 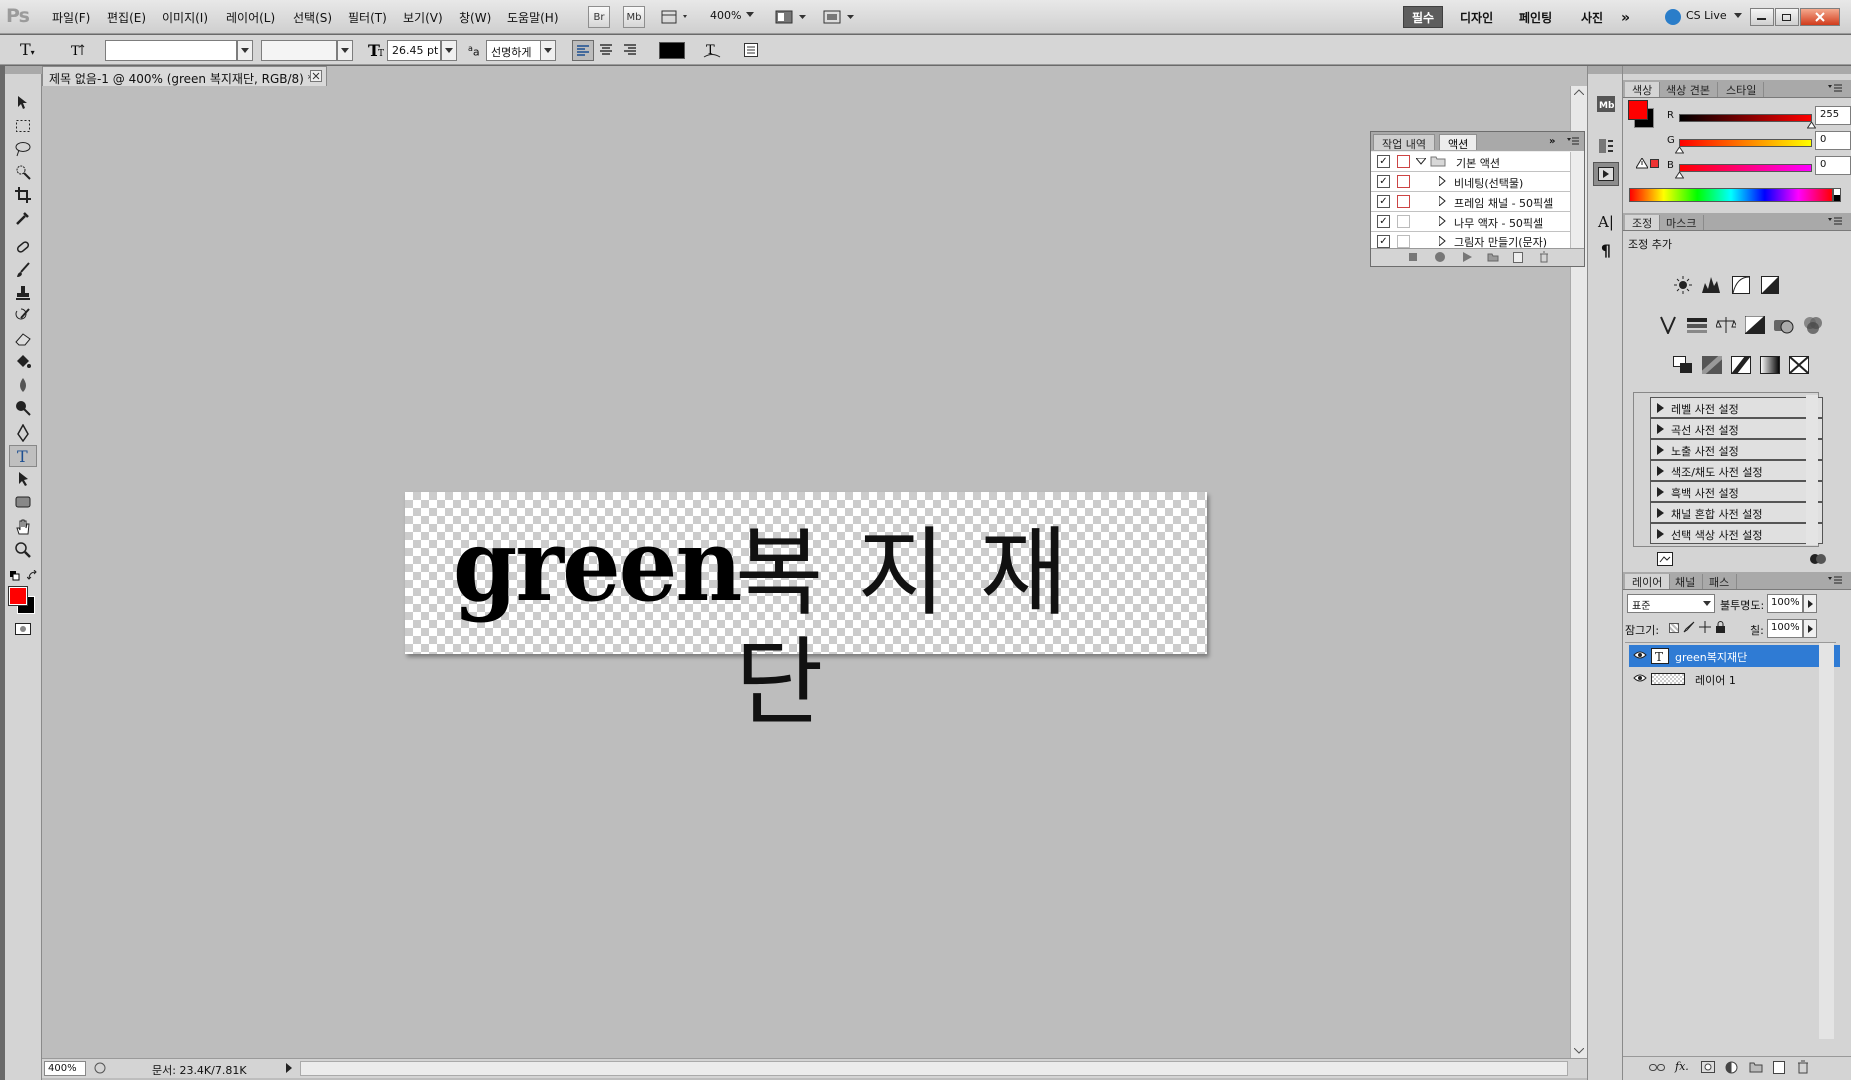 I want to click on action-row: ✓ 그림자 만들기(문자), so click(x=1470, y=240).